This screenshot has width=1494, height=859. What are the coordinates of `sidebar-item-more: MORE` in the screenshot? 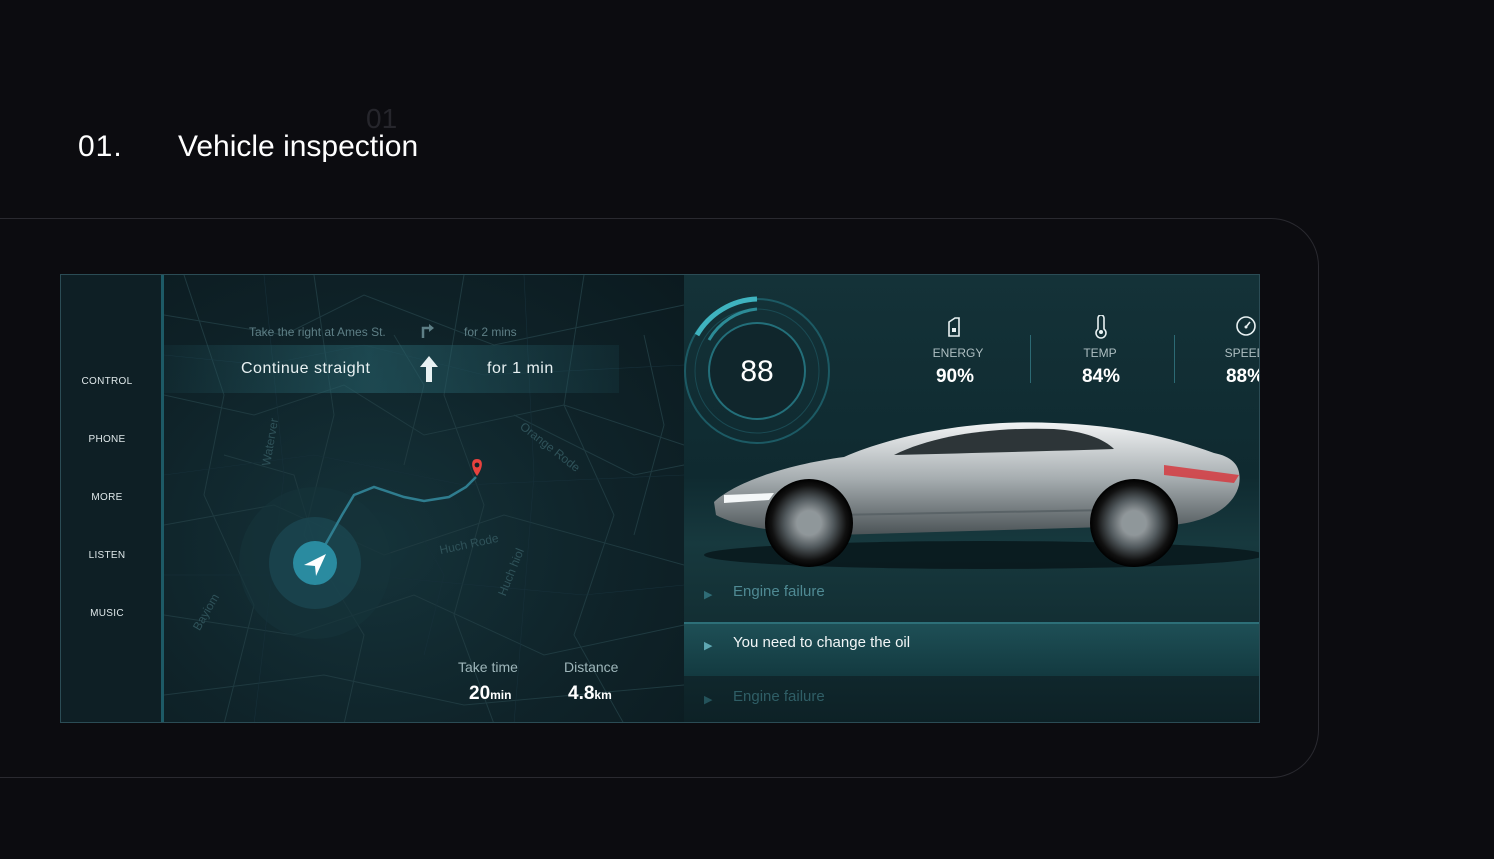 It's located at (107, 497).